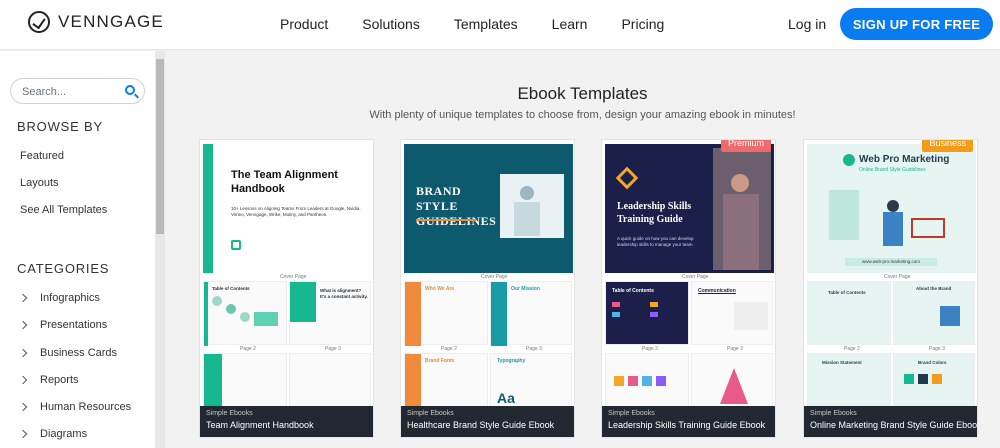  I want to click on scrollbar-thumb, so click(160, 146).